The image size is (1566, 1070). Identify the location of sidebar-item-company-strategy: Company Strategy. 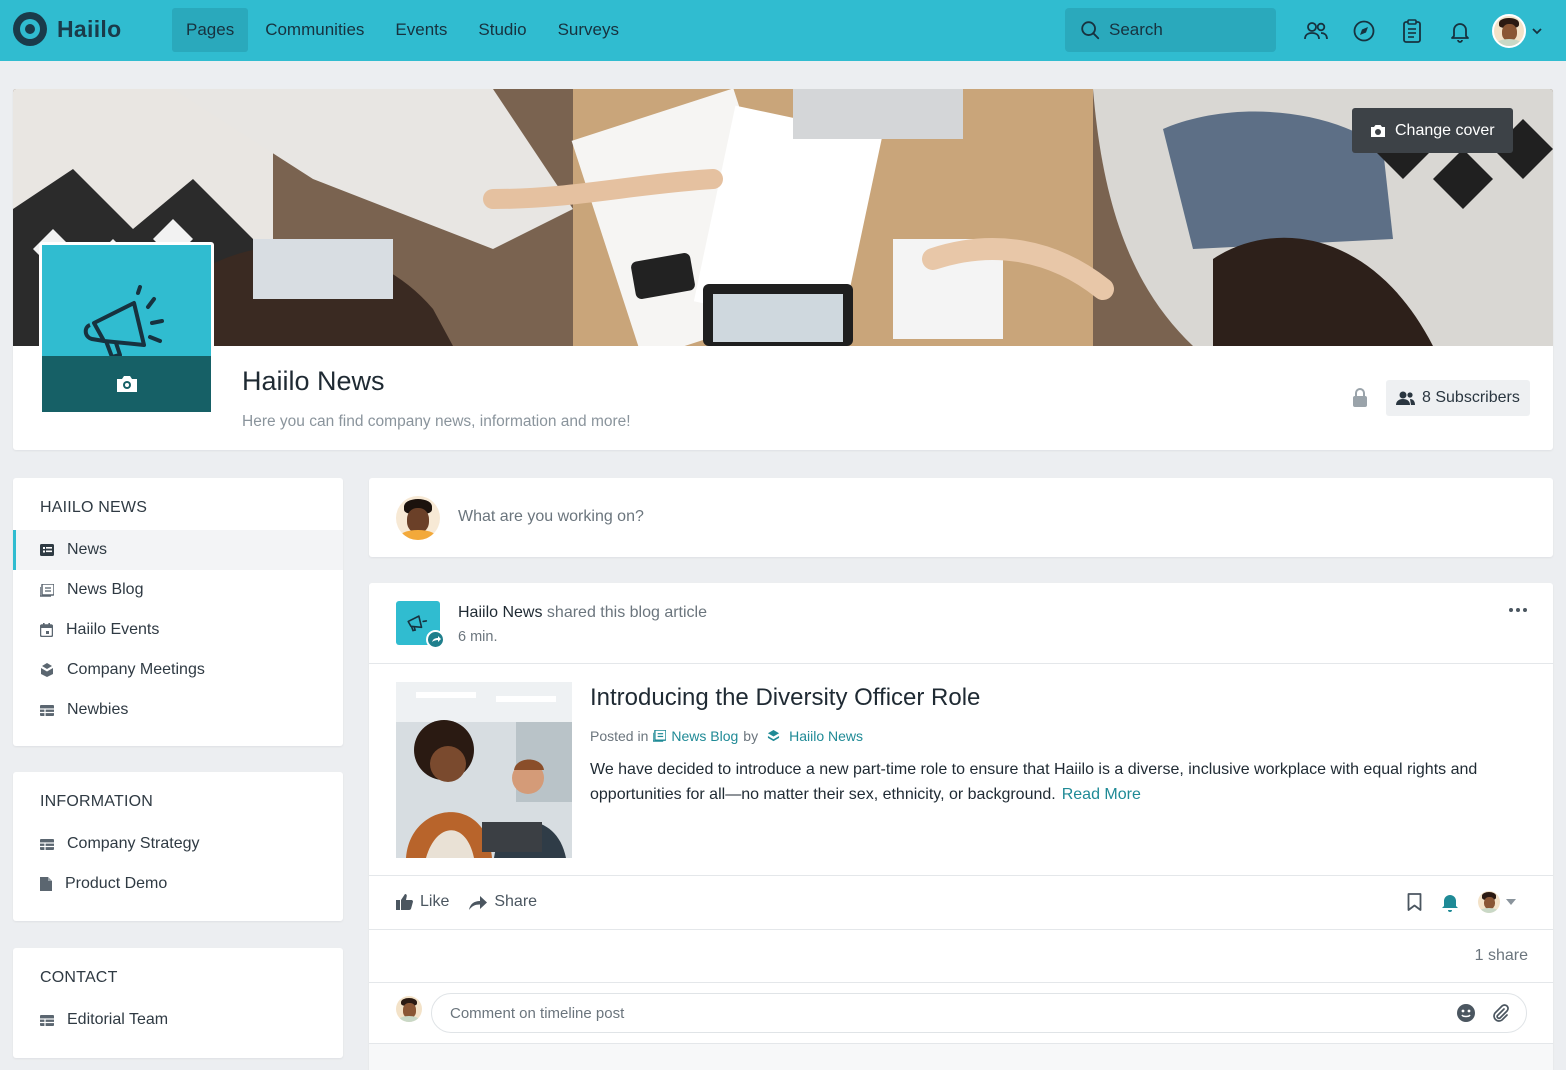
(178, 844).